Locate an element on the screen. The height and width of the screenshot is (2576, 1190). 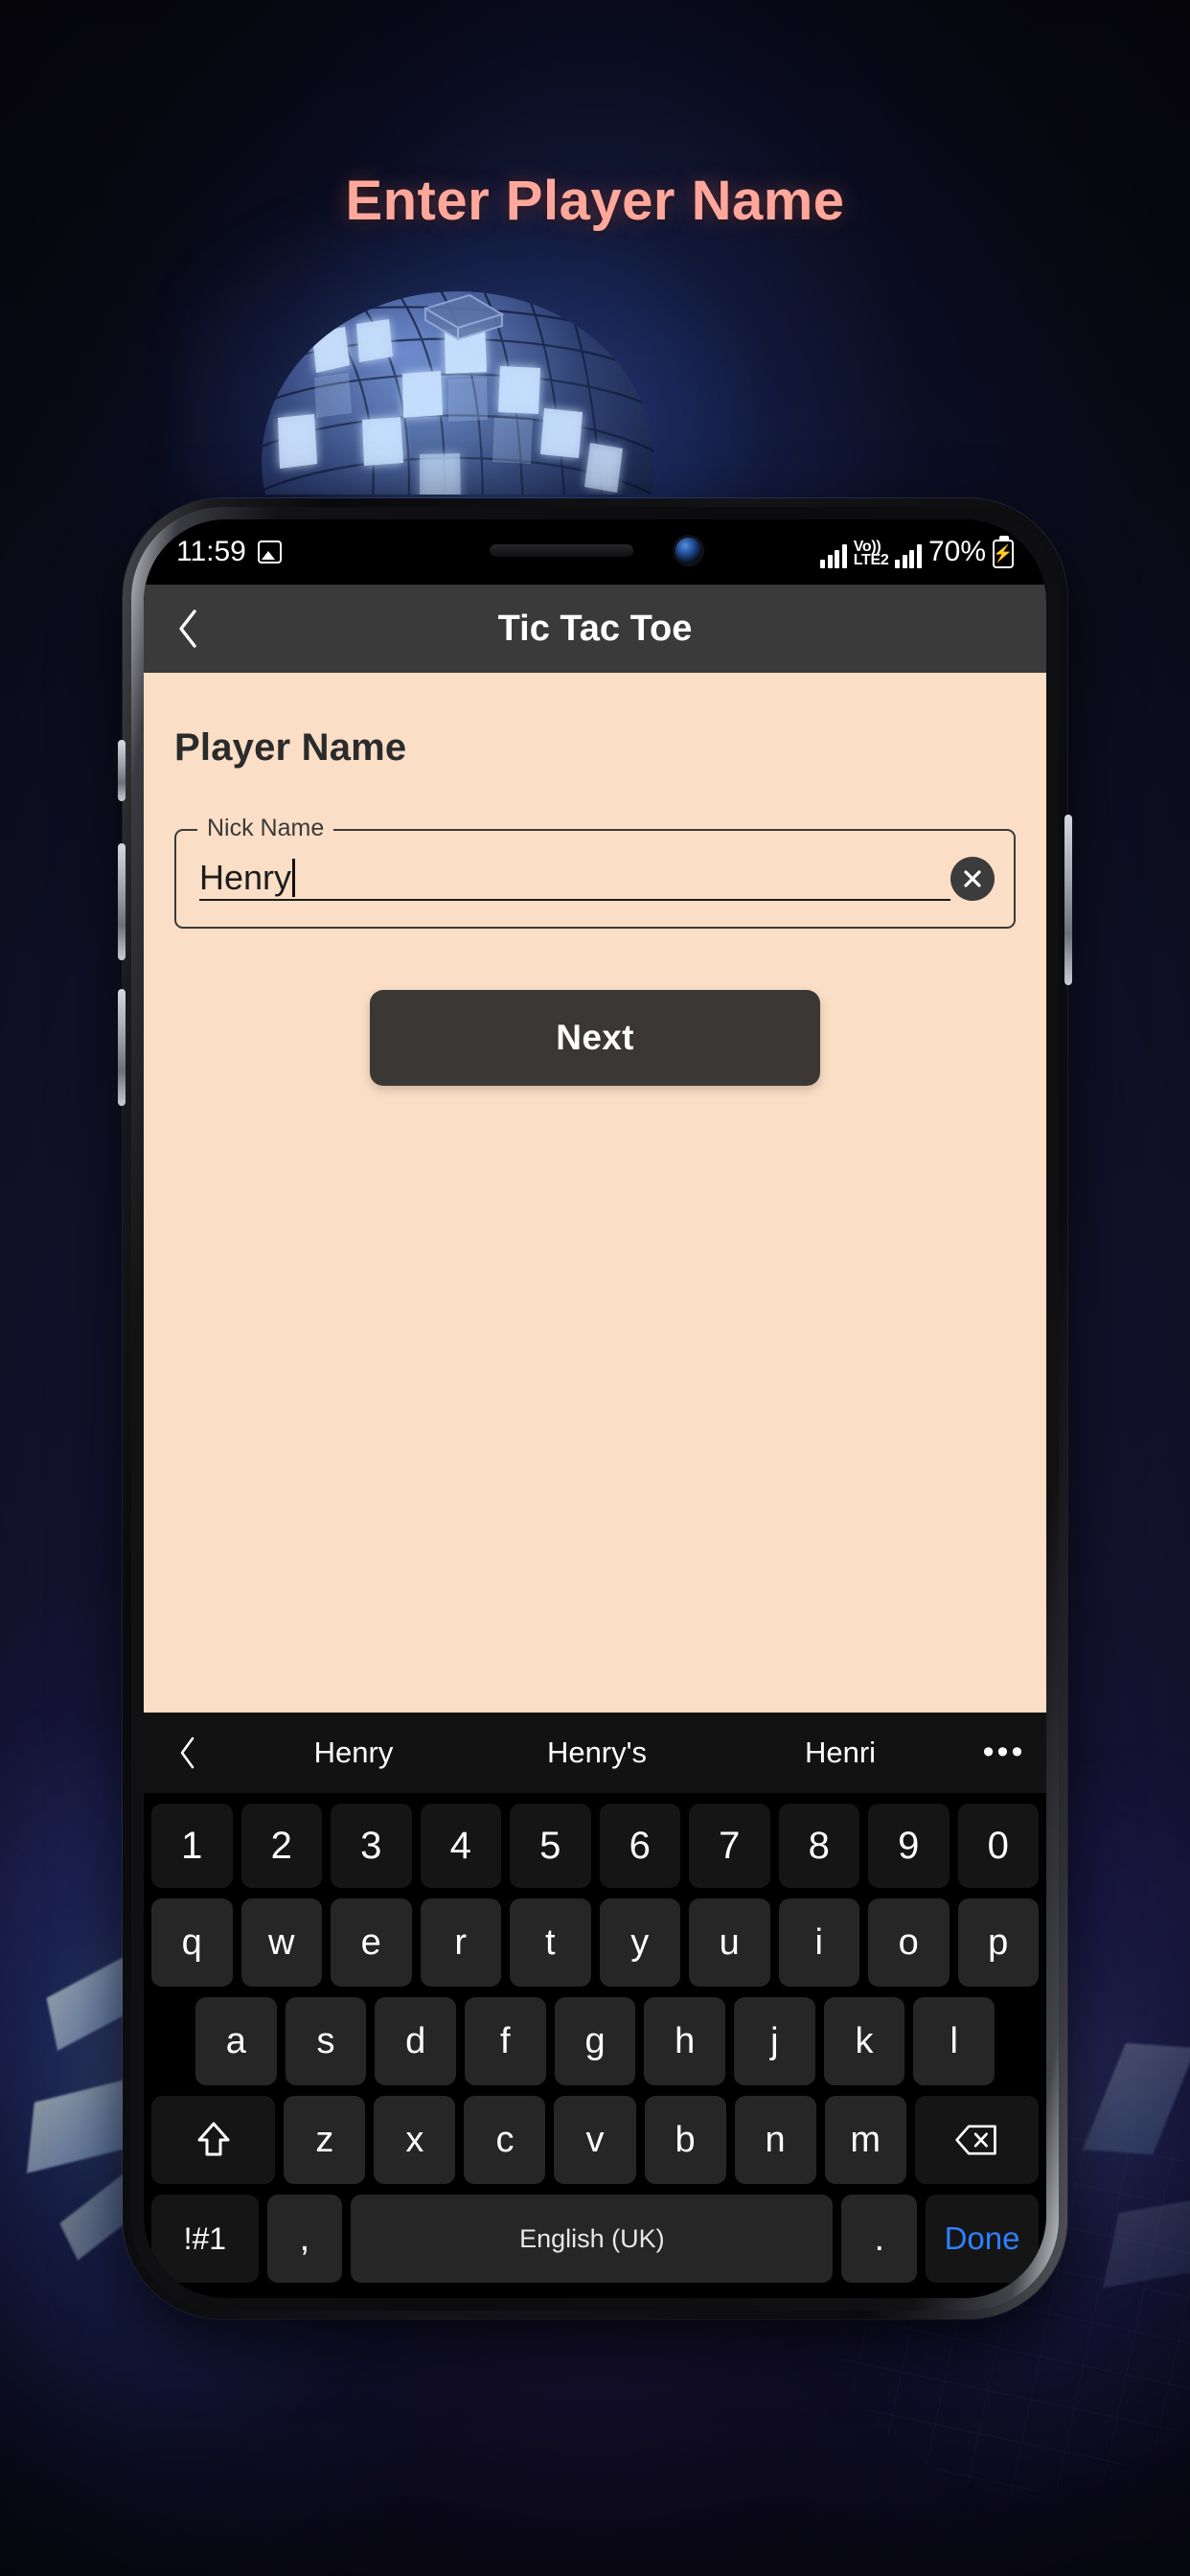
key-2: 2 is located at coordinates (281, 1846).